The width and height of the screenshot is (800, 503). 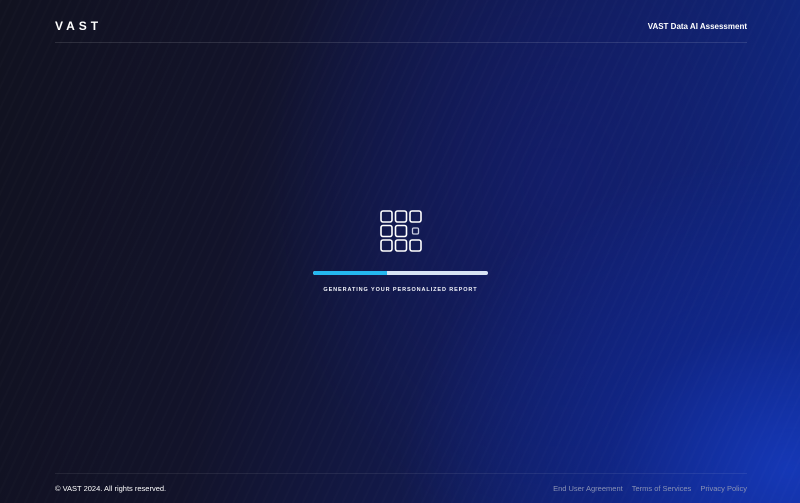 I want to click on grid-icon, so click(x=400, y=231).